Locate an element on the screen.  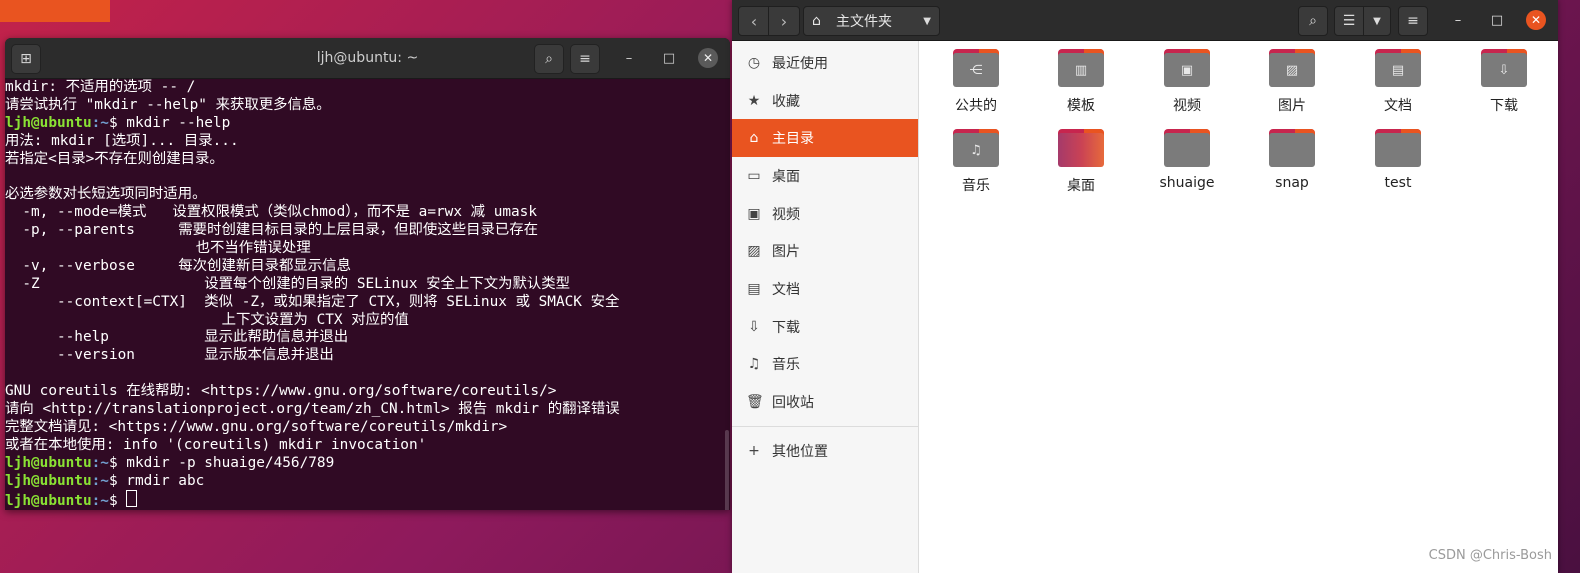
location-label: 主文件夹 is located at coordinates (864, 22).